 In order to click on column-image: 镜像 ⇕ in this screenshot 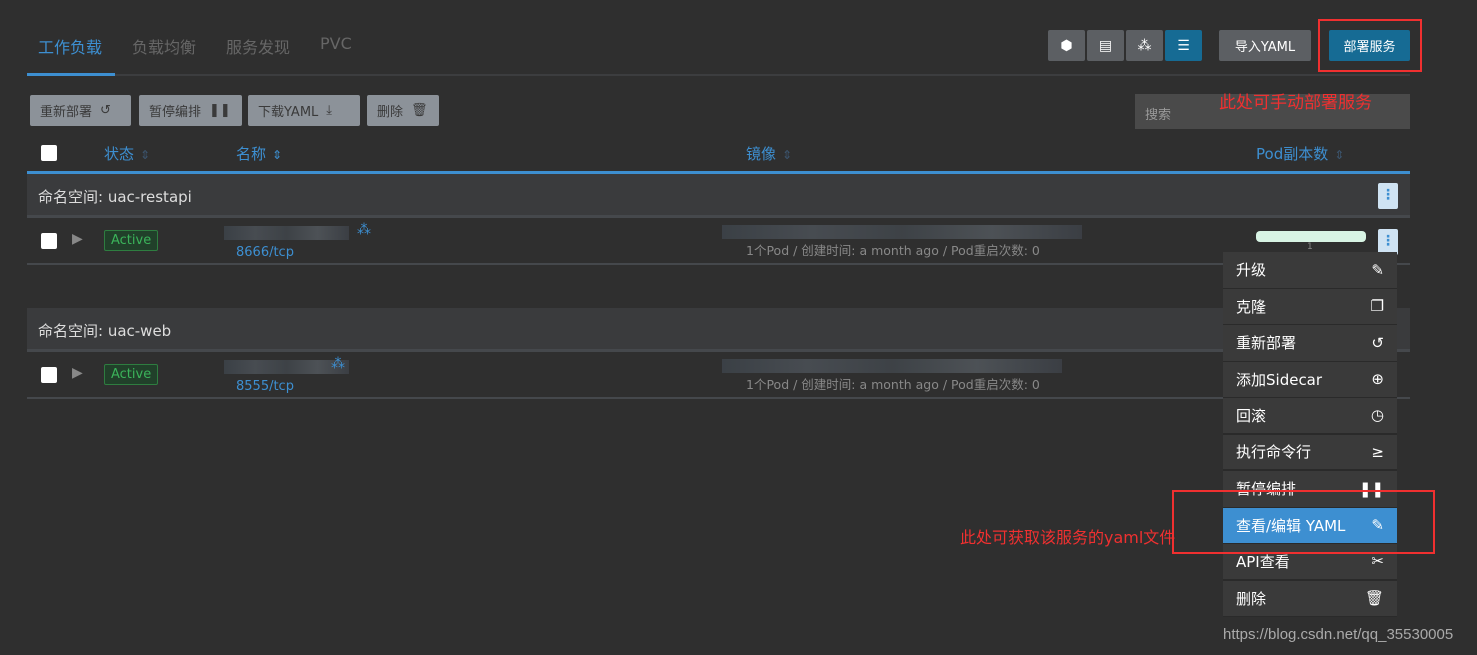, I will do `click(769, 153)`.